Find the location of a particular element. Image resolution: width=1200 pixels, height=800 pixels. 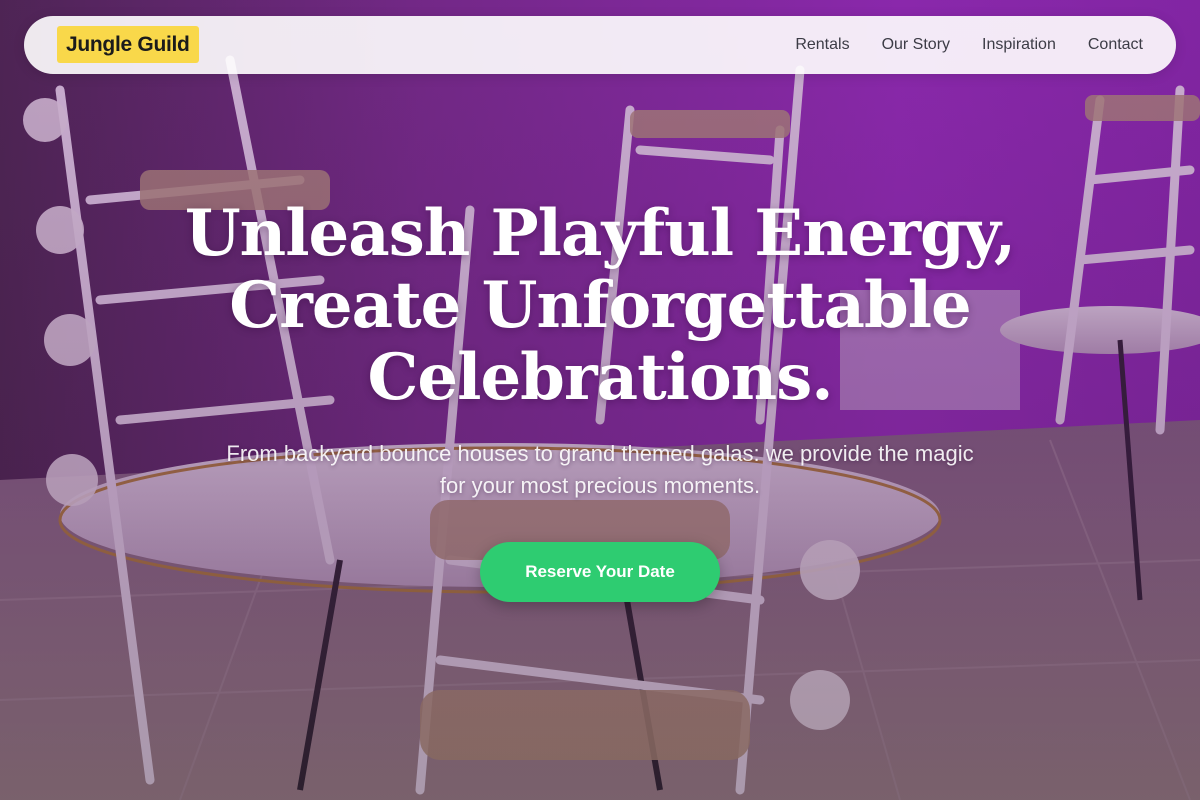

nav-link-our-story: Our Story is located at coordinates (916, 45).